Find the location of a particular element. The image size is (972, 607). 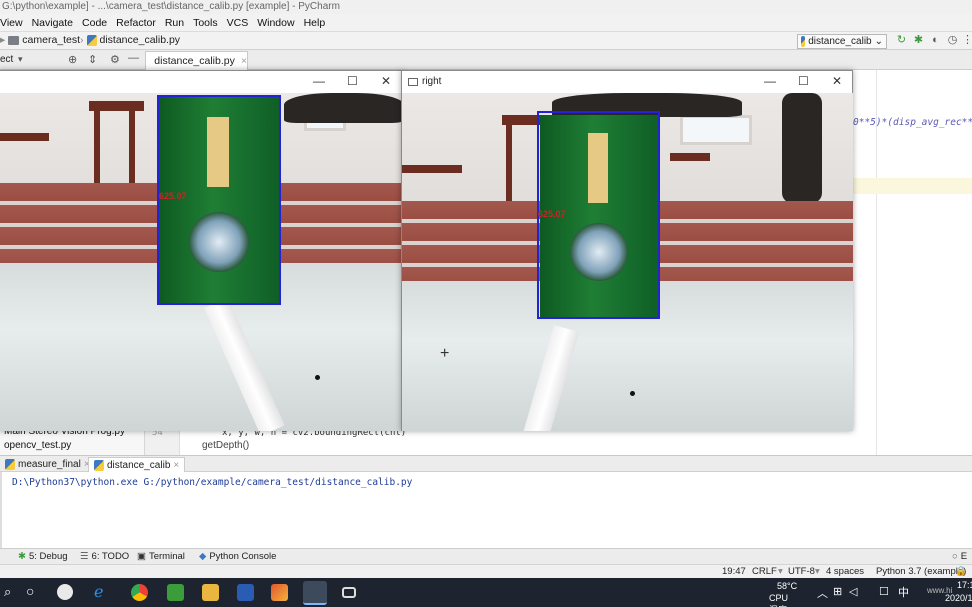

tool-row: ect ▾ ⊕ ⇕ ⚙ — distance_calib.py × is located at coordinates (486, 60).